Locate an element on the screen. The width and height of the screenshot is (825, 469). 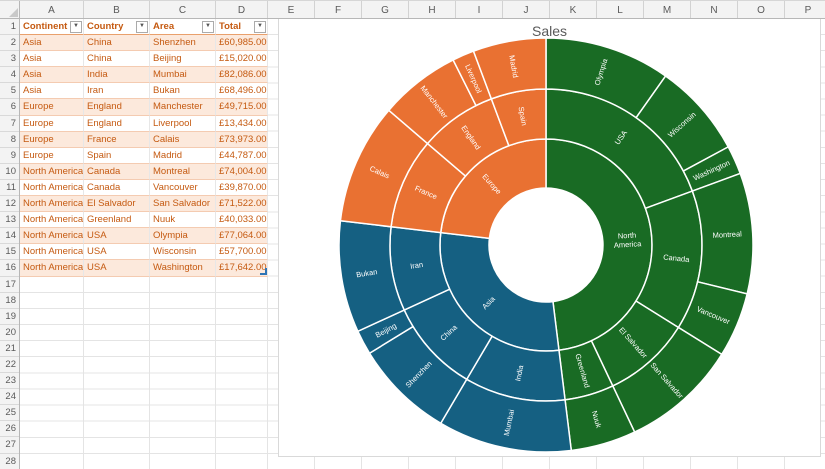
table-cell: Madrid is located at coordinates (183, 155).